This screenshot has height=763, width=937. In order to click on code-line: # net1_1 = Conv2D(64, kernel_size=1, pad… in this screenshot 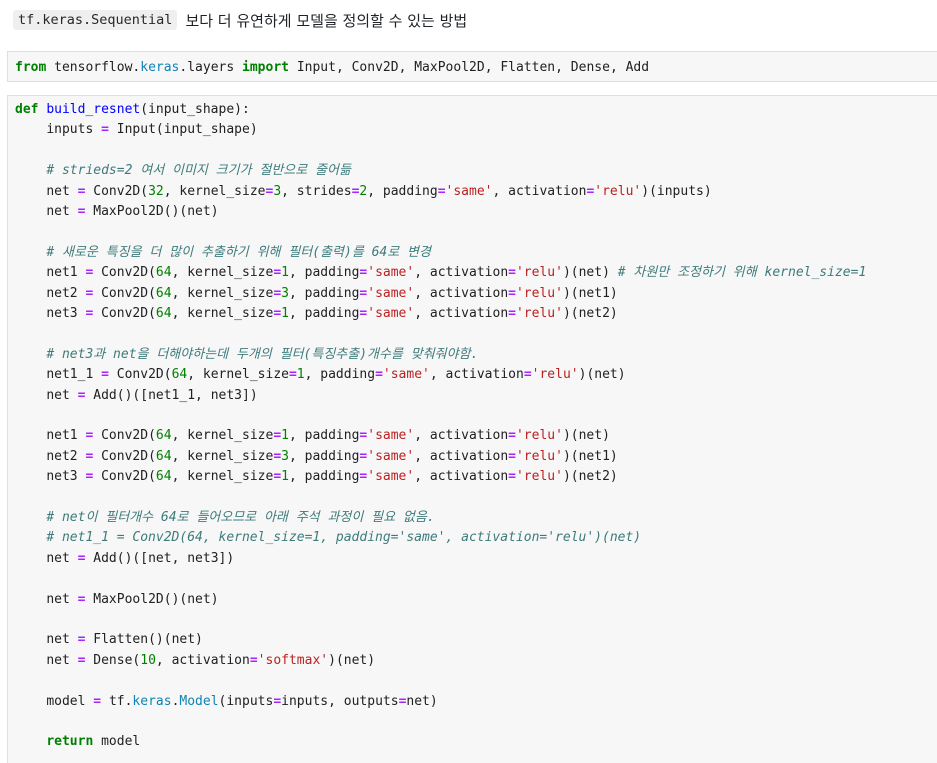, I will do `click(344, 538)`.